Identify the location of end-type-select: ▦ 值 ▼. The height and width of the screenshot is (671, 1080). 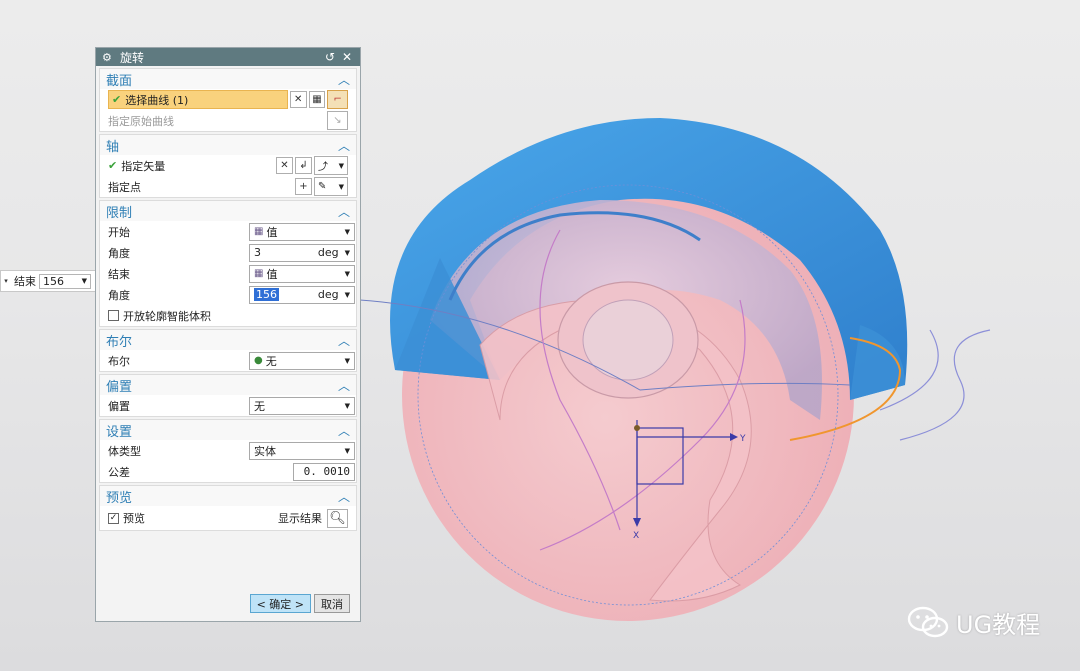
(302, 273).